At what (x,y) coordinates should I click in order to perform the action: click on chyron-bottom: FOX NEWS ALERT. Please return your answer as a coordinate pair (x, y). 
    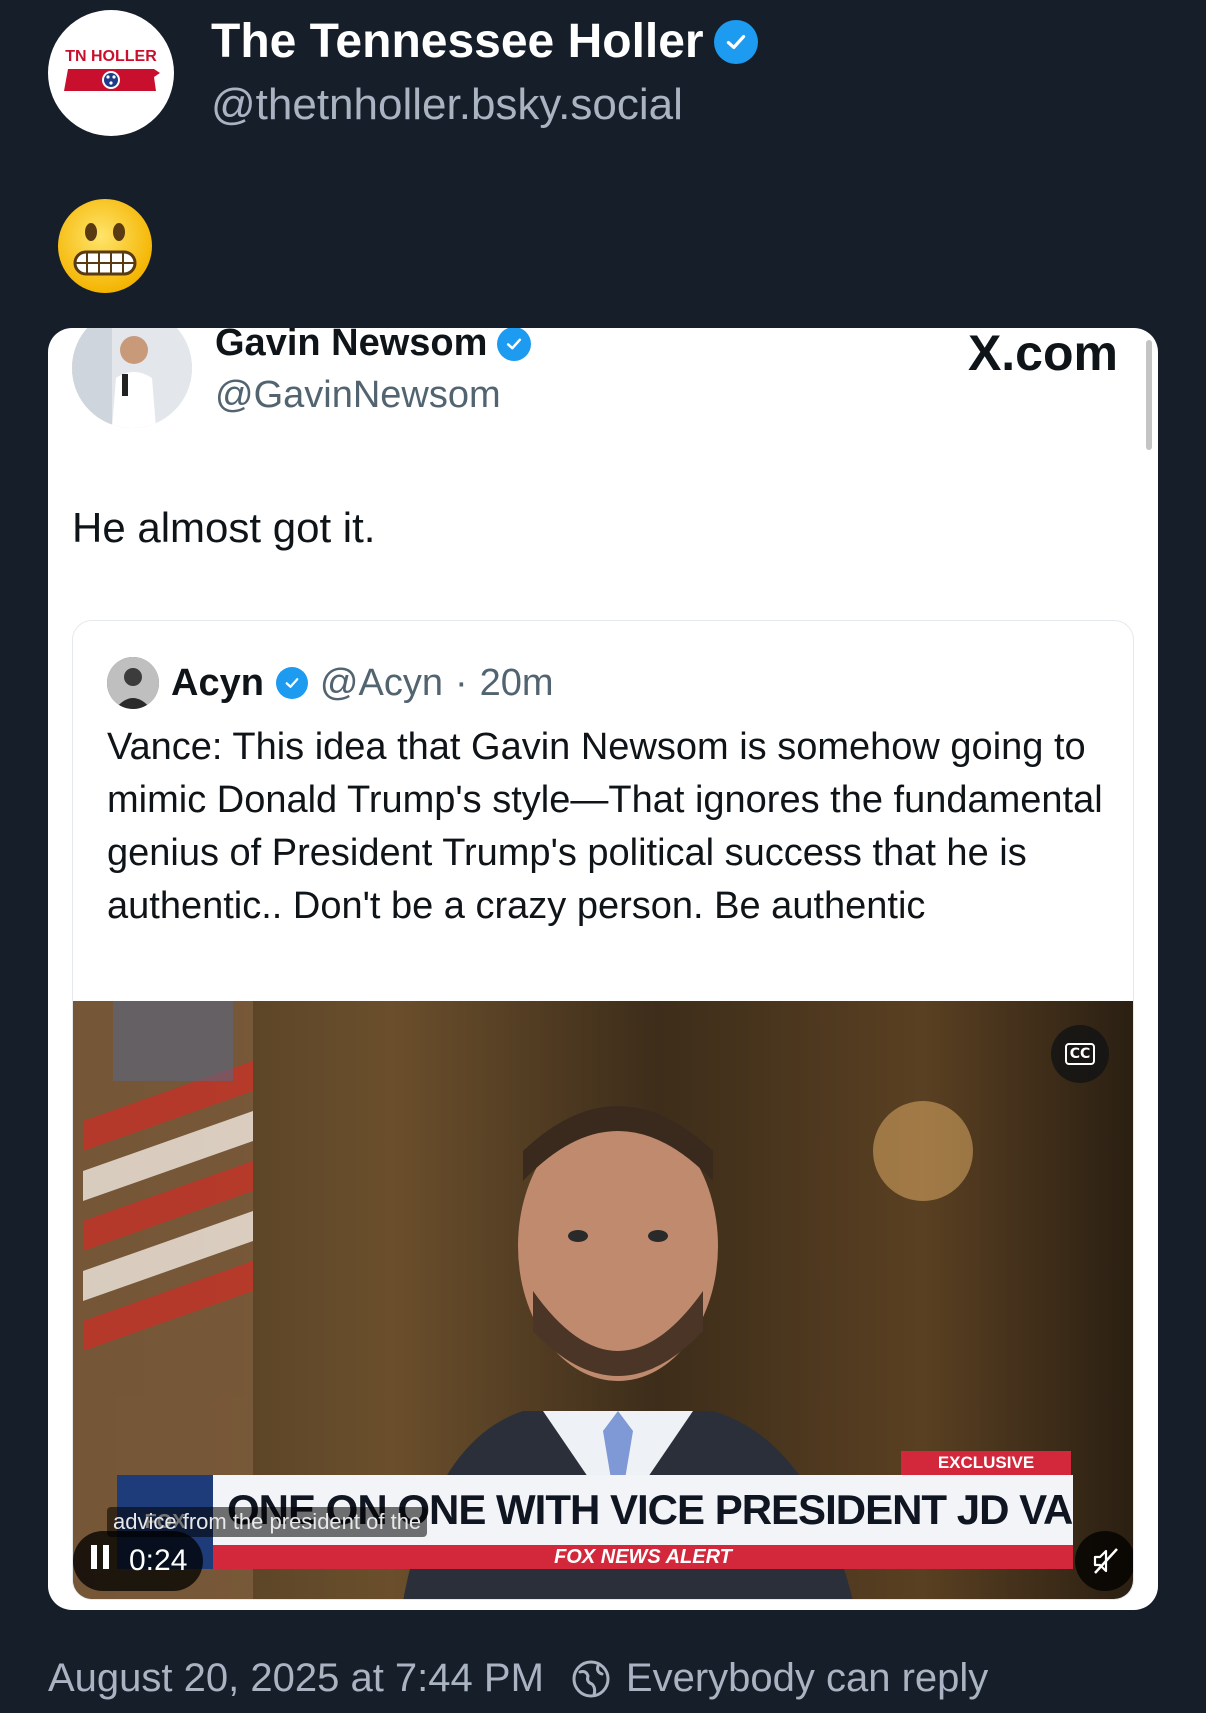
    Looking at the image, I should click on (643, 1557).